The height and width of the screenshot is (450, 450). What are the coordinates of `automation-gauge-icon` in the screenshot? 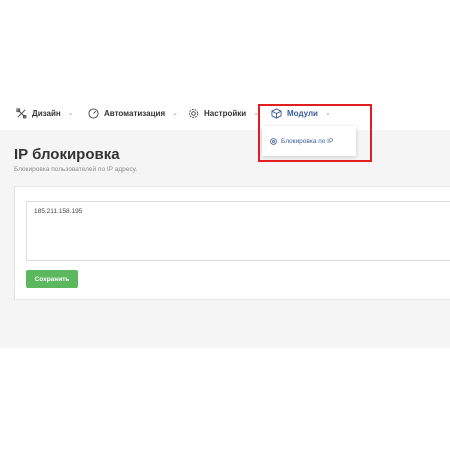 It's located at (93, 113).